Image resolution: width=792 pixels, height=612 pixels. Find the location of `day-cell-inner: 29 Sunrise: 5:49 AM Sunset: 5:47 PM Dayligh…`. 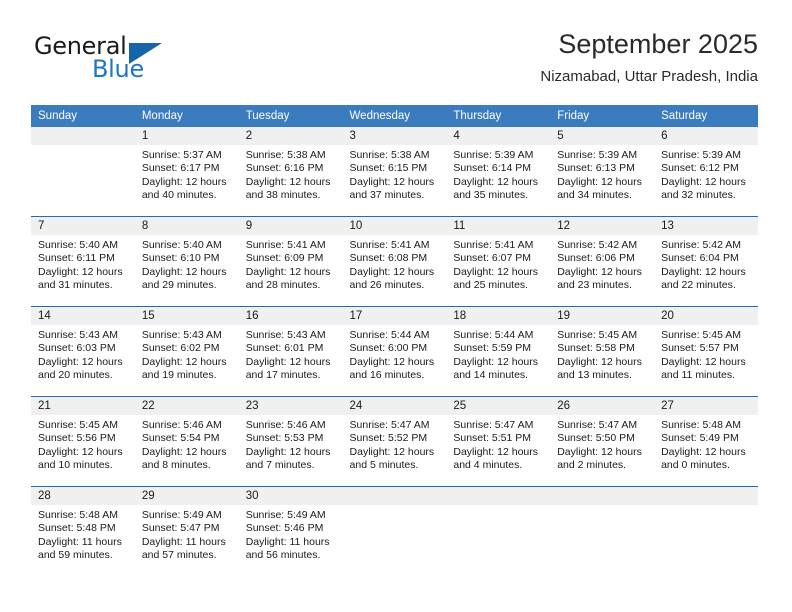

day-cell-inner: 29 Sunrise: 5:49 AM Sunset: 5:47 PM Dayligh… is located at coordinates (186, 531).